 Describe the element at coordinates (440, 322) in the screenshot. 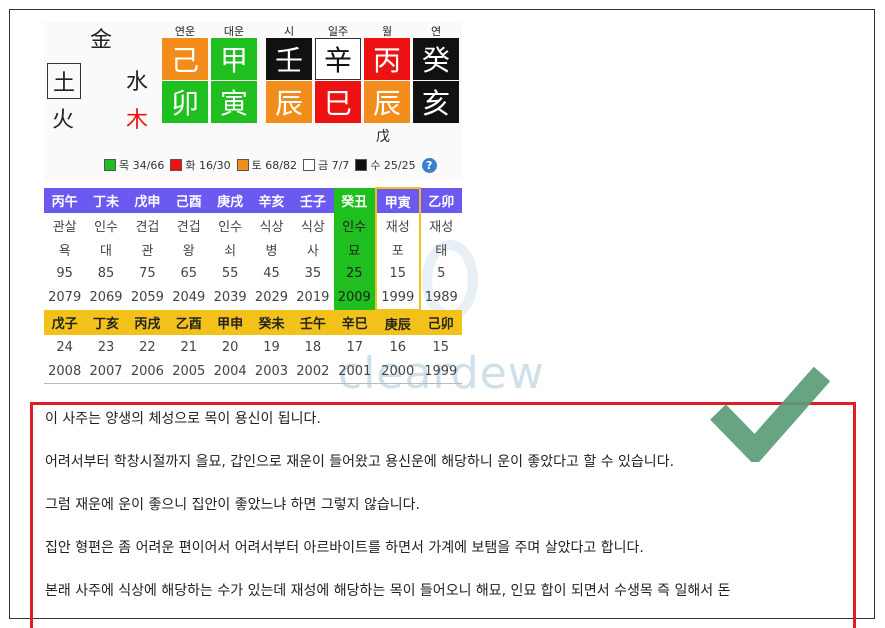

I see `seun-ganji: 己卯` at that location.